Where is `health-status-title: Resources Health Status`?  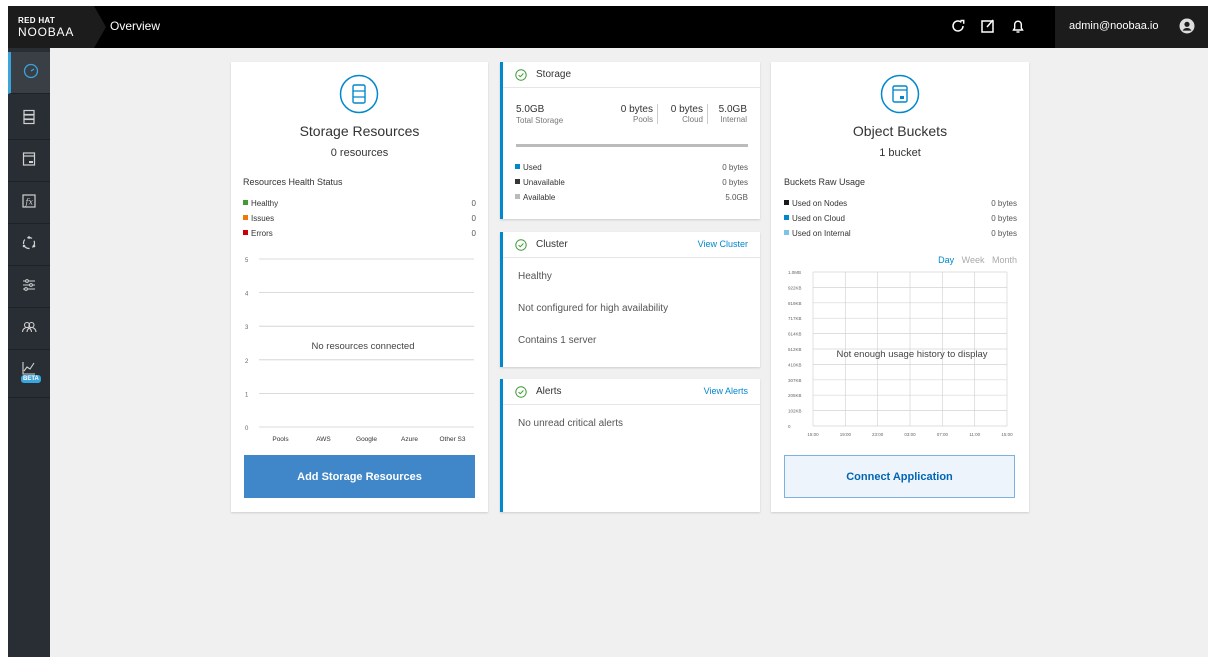 health-status-title: Resources Health Status is located at coordinates (293, 182).